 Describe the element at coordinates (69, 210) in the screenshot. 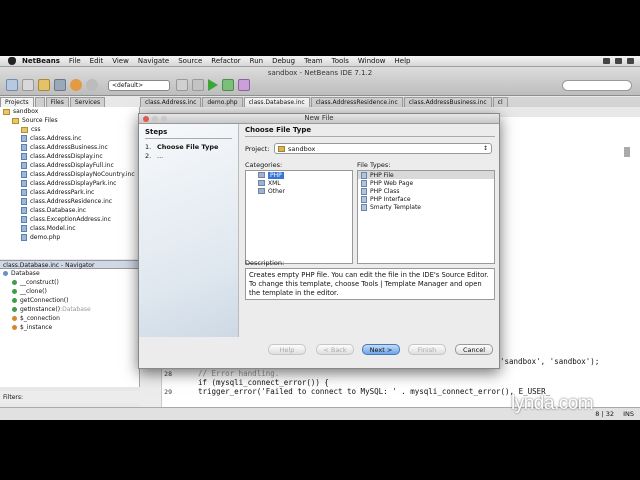

I see `tree-item: class.Database.inc` at that location.